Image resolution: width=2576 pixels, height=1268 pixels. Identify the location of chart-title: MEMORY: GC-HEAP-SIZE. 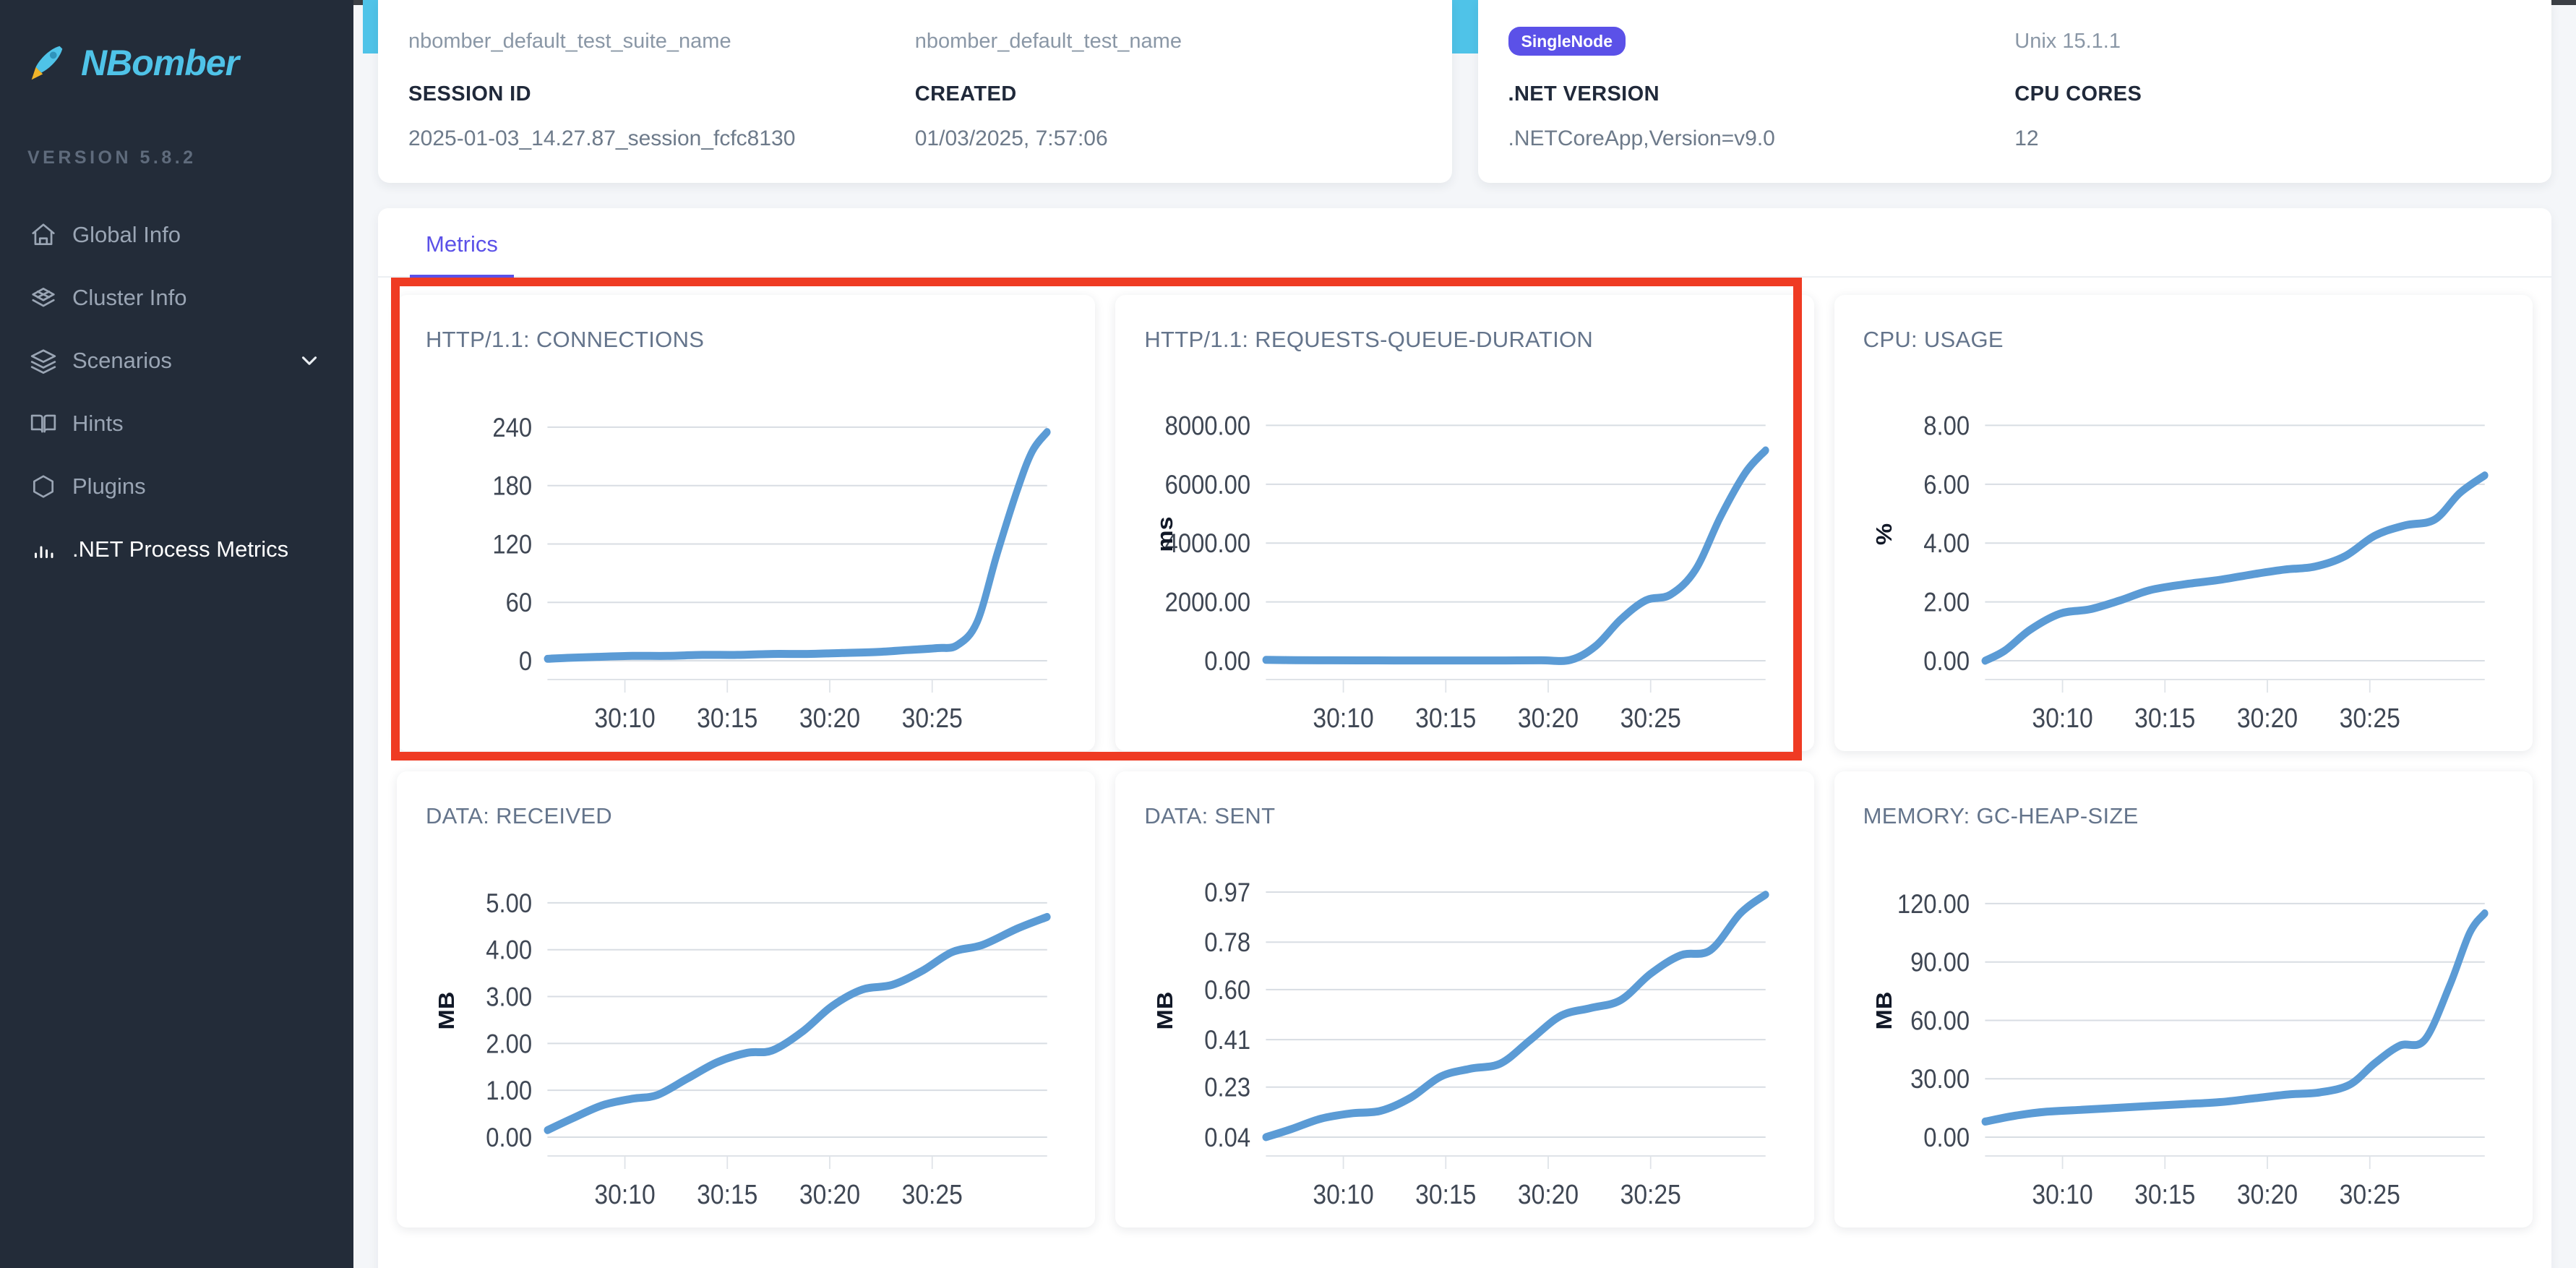
(2001, 815).